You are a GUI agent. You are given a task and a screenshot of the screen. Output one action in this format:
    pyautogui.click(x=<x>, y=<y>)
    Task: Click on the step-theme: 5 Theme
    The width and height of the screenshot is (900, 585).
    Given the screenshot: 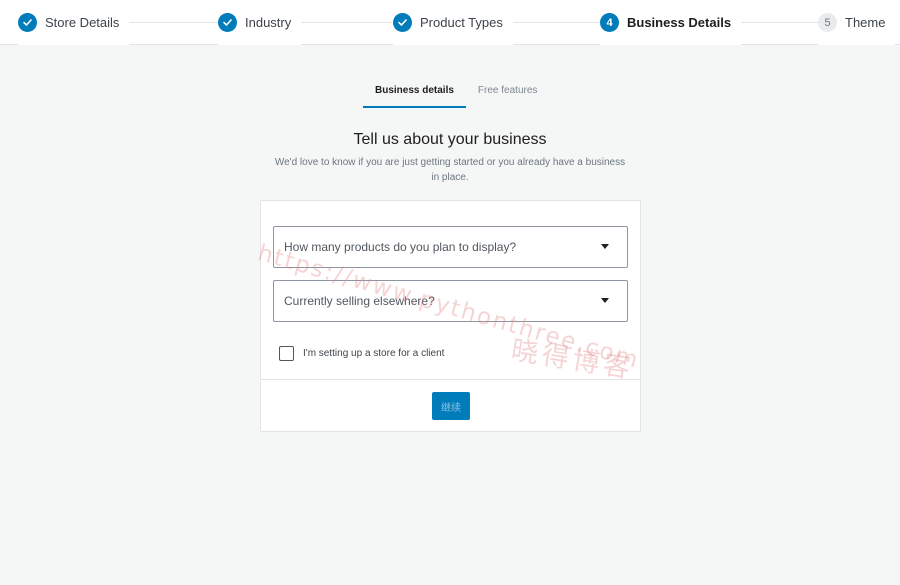 What is the action you would take?
    pyautogui.click(x=857, y=22)
    